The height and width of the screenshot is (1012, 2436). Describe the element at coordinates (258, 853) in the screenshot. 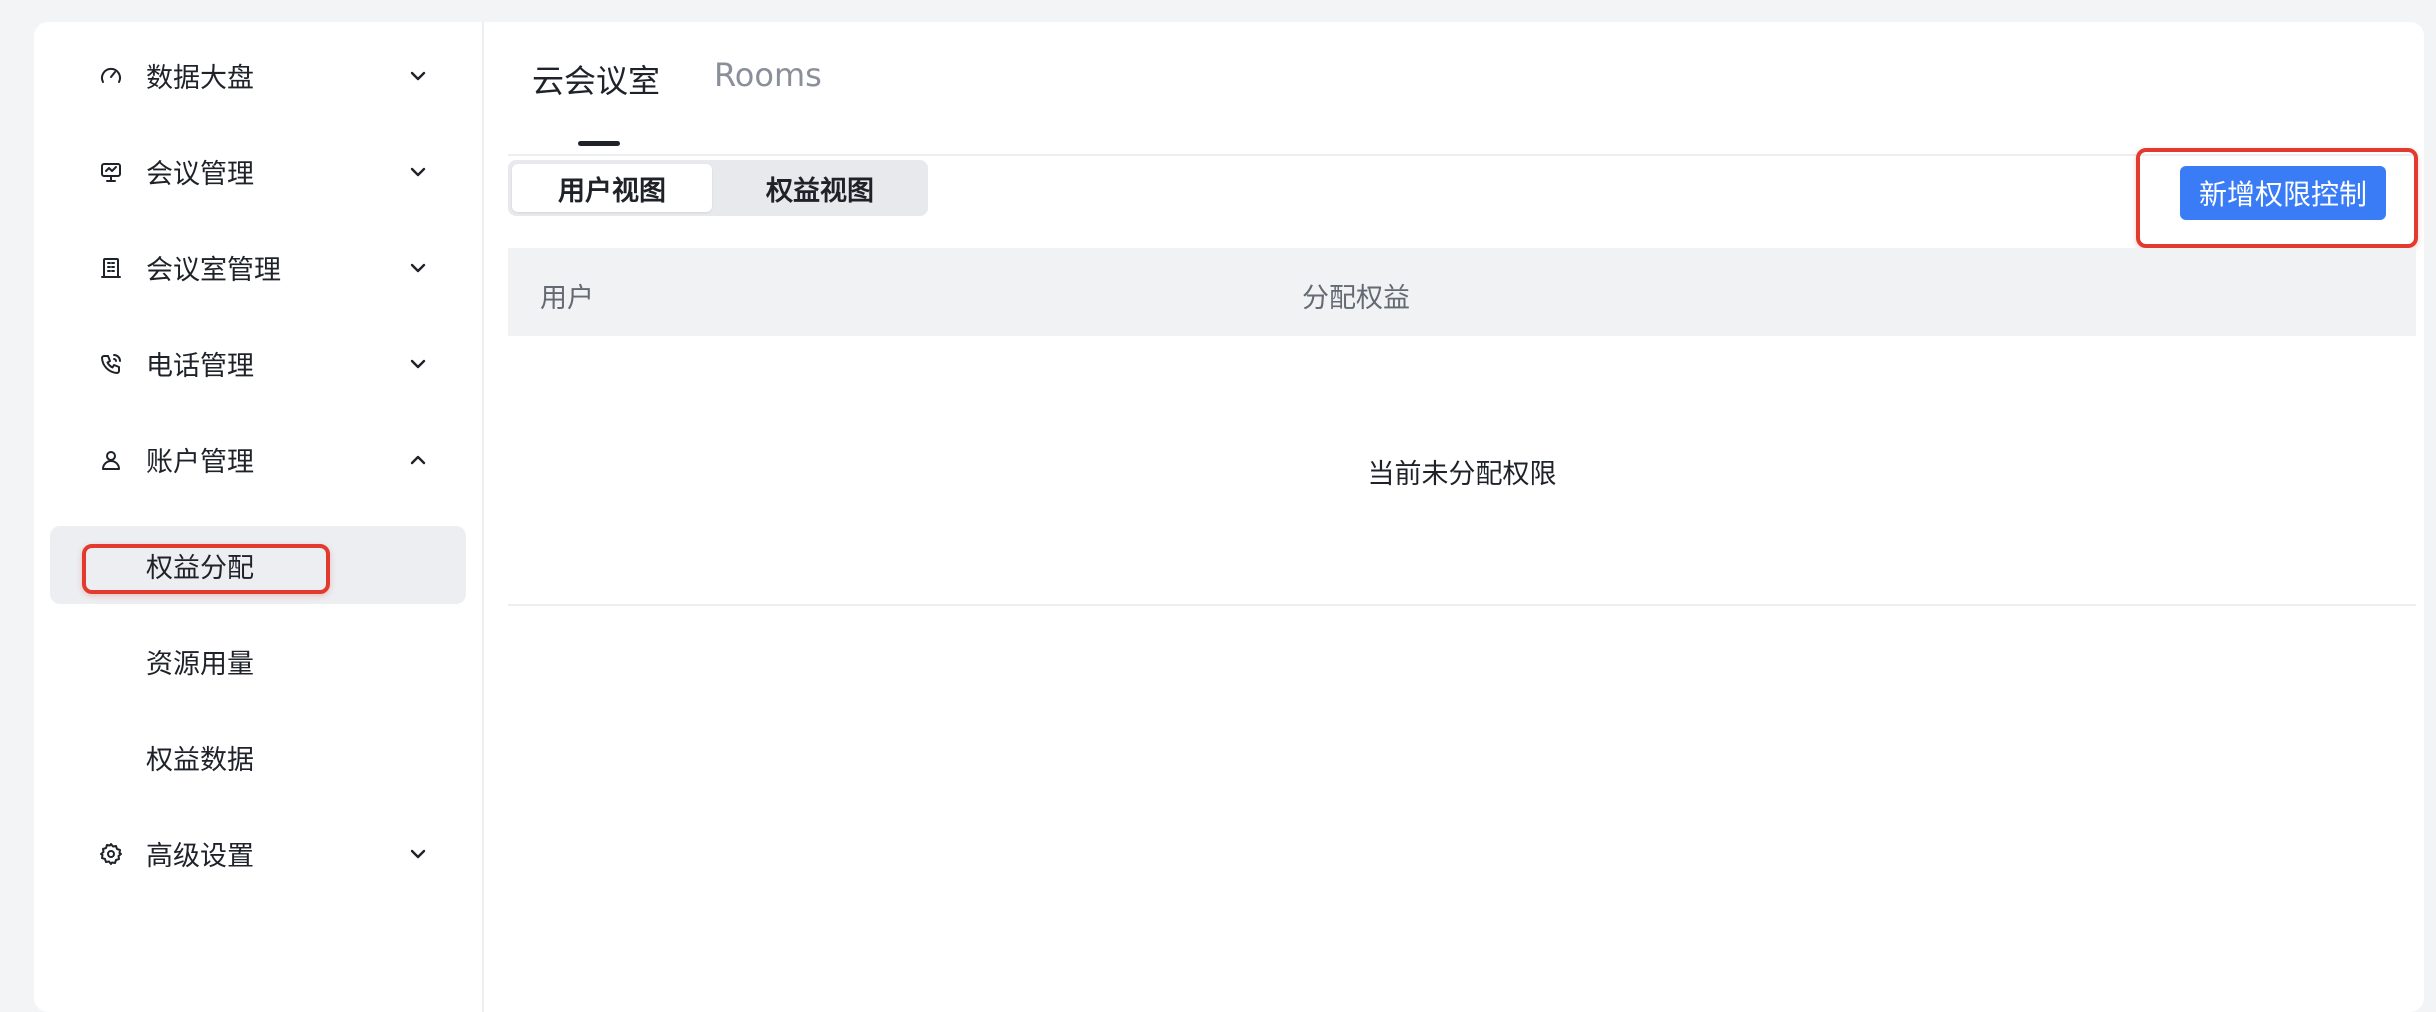

I see `sidebar-item-advanced-settings: 高级设置` at that location.